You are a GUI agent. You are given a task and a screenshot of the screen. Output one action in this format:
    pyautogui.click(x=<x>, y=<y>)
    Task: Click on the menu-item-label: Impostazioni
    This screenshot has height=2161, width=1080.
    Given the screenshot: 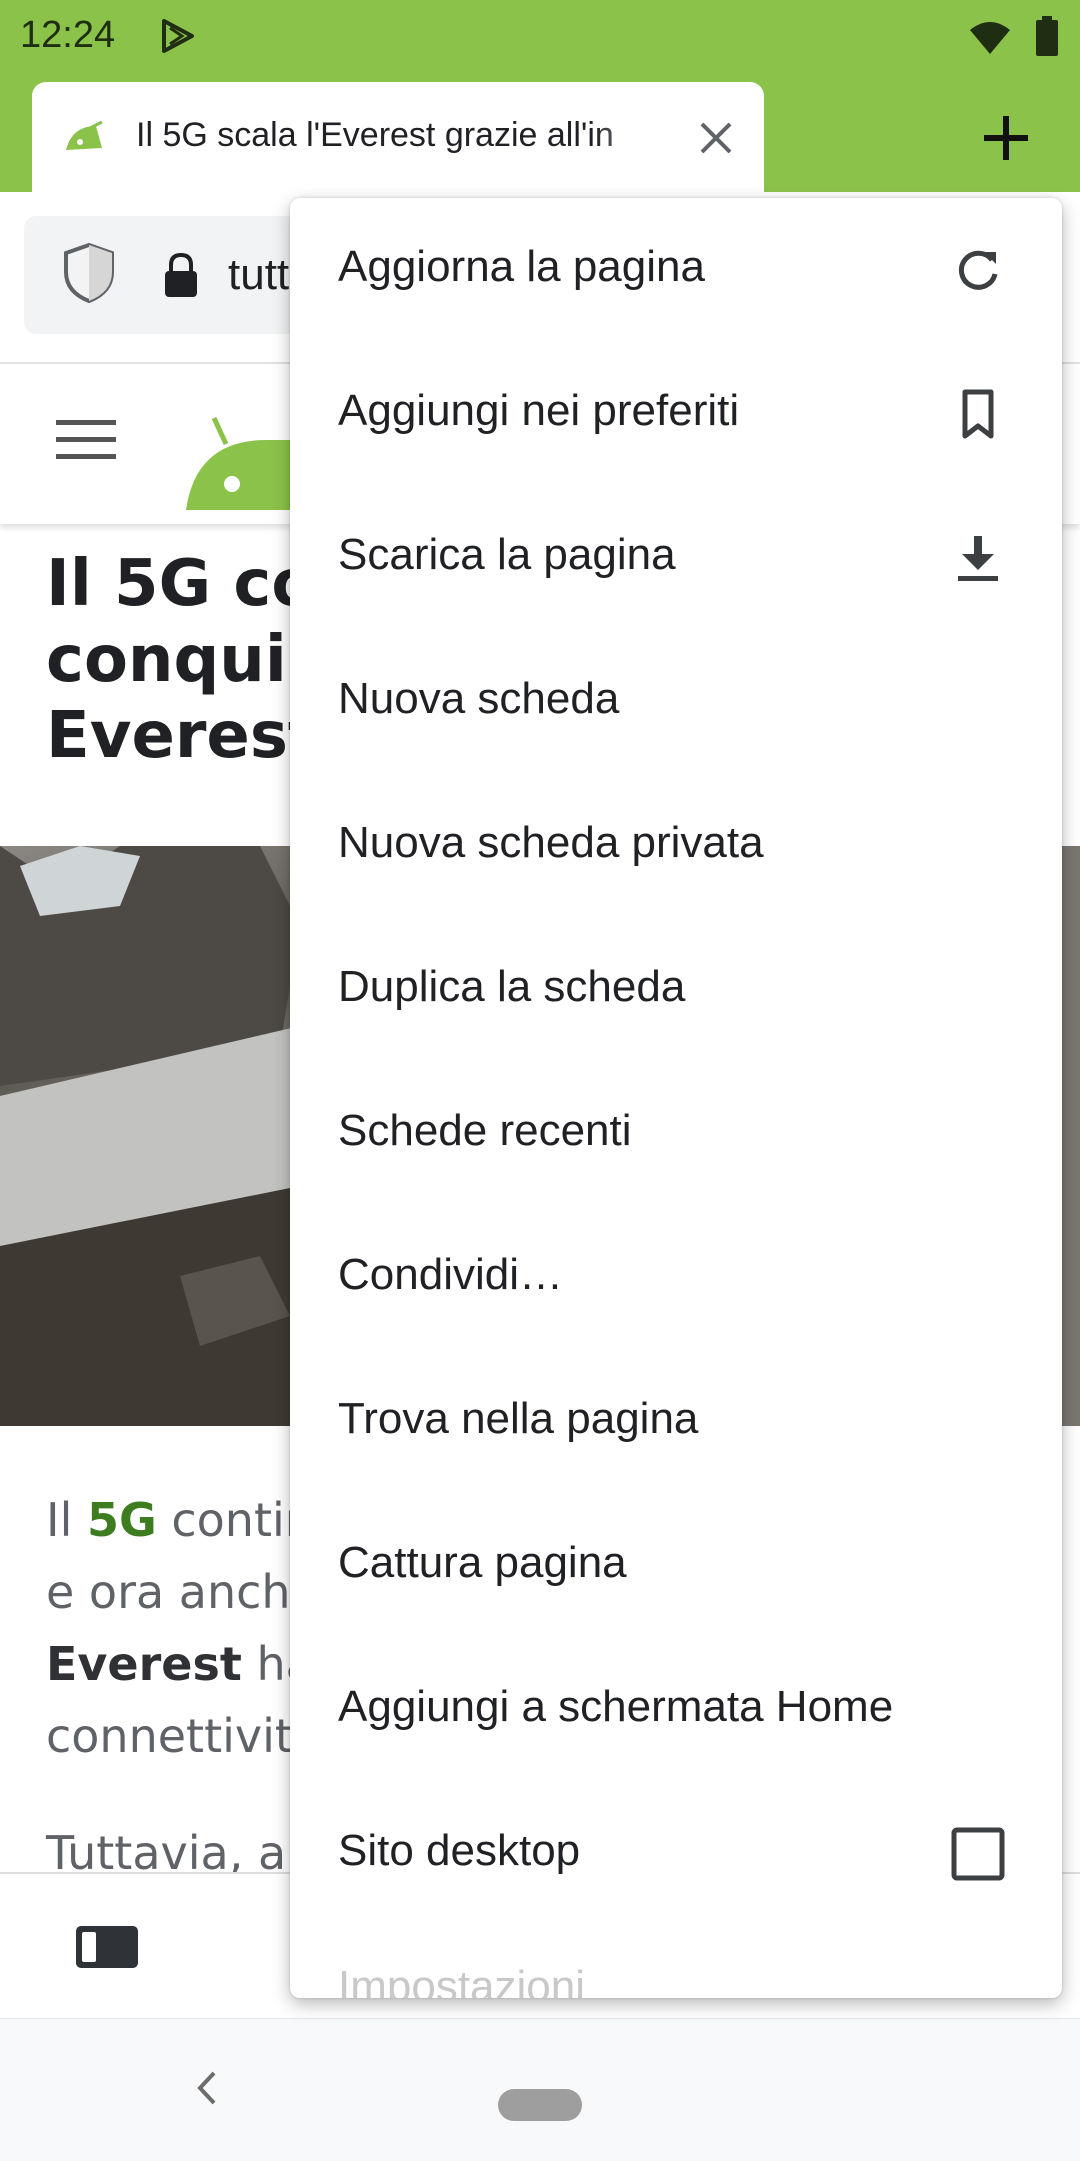 What is the action you would take?
    pyautogui.click(x=462, y=1980)
    